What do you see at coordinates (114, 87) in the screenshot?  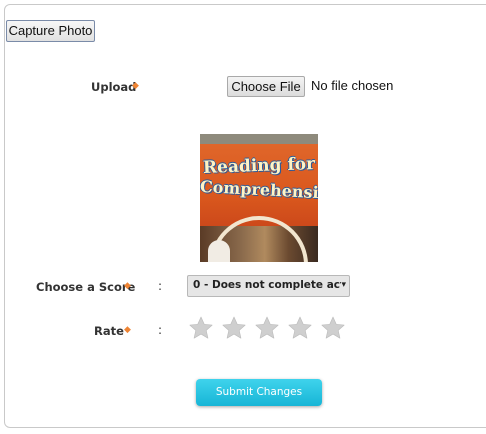 I see `upload-label: Upload` at bounding box center [114, 87].